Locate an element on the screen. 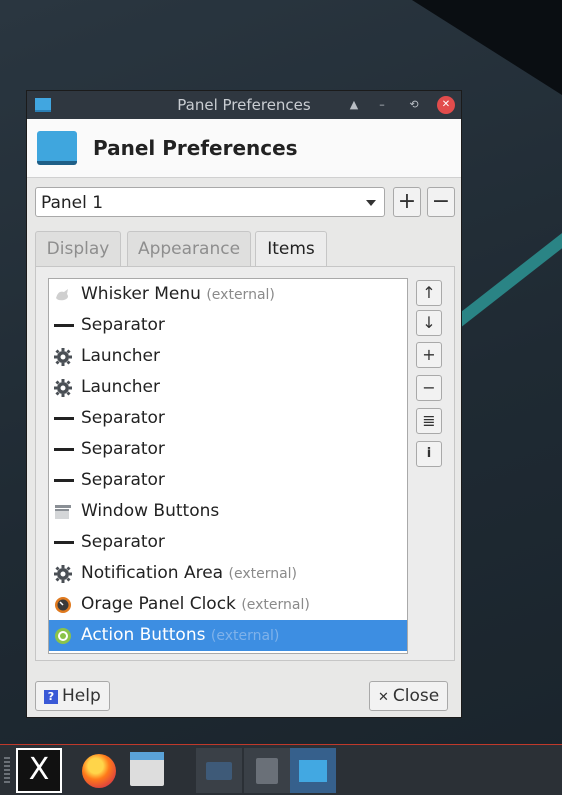 The image size is (562, 795). move-down-button: ↓ is located at coordinates (429, 323).